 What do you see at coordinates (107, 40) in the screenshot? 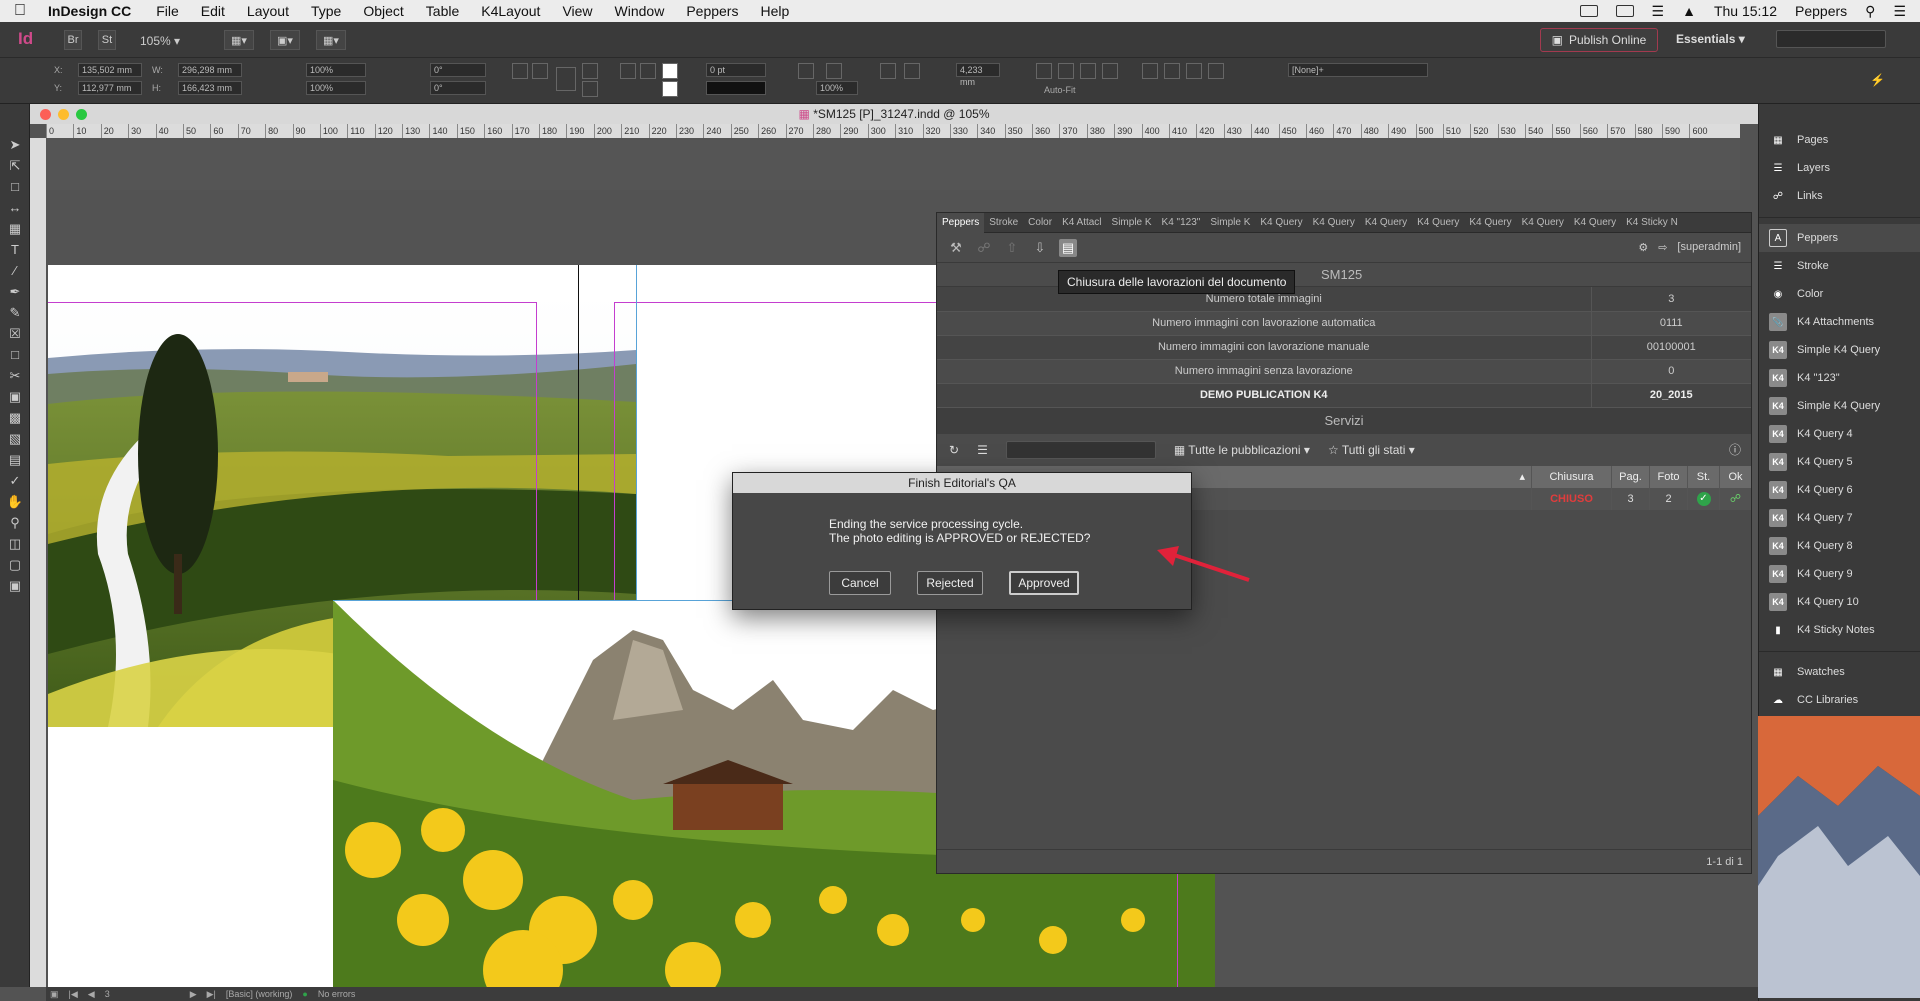
I see `stock-button: St` at bounding box center [107, 40].